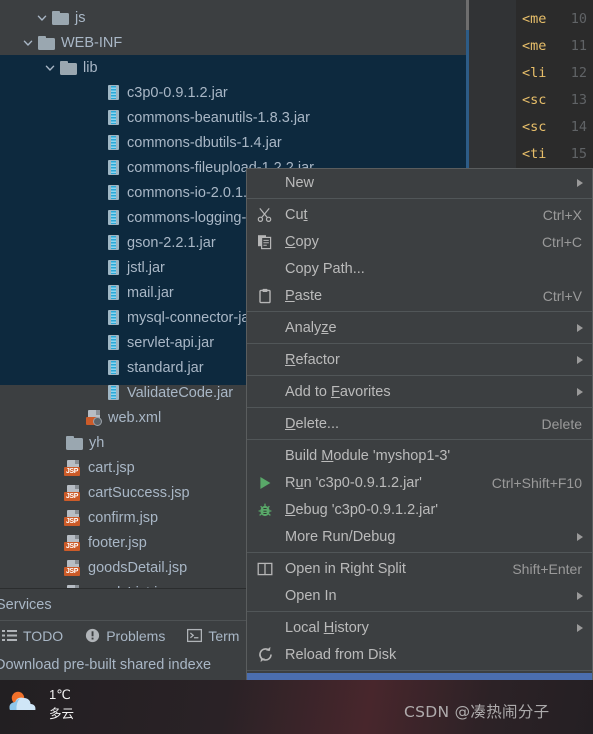 This screenshot has height=734, width=593. Describe the element at coordinates (534, 19) in the screenshot. I see `editor-code-line: <me` at that location.